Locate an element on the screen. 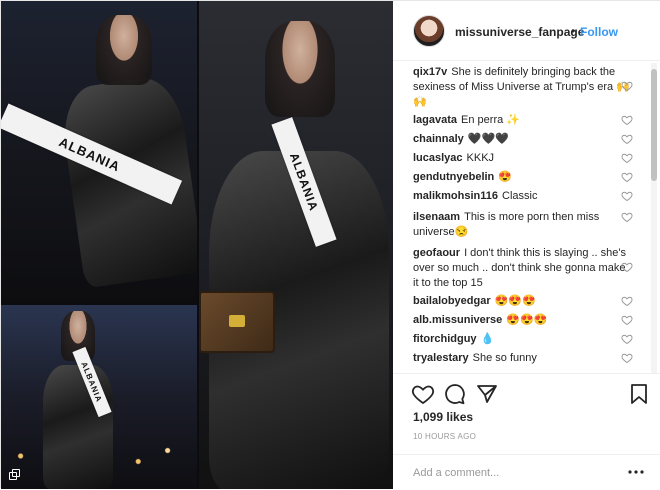 The width and height of the screenshot is (660, 490). comment-username: malikmohsin116 is located at coordinates (455, 196).